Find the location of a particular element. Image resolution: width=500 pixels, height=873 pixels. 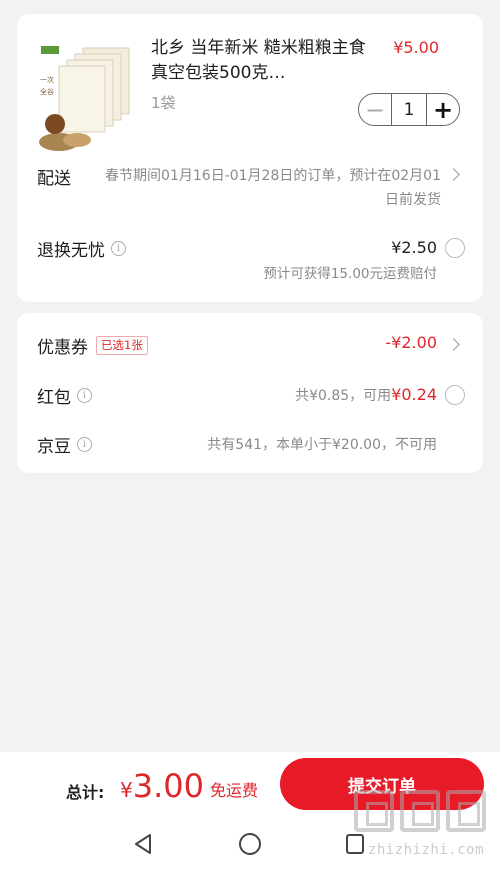

product-thumbnail: 一次 全谷 is located at coordinates (88, 98).